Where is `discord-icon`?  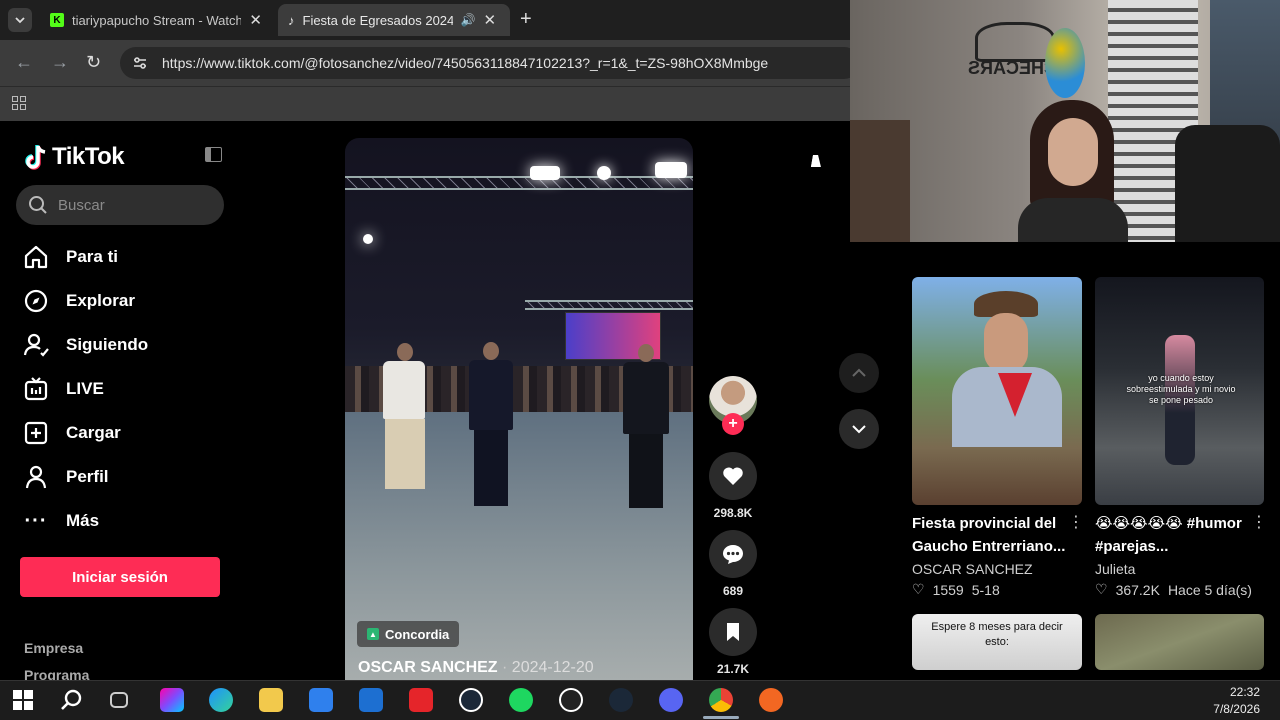 discord-icon is located at coordinates (671, 700).